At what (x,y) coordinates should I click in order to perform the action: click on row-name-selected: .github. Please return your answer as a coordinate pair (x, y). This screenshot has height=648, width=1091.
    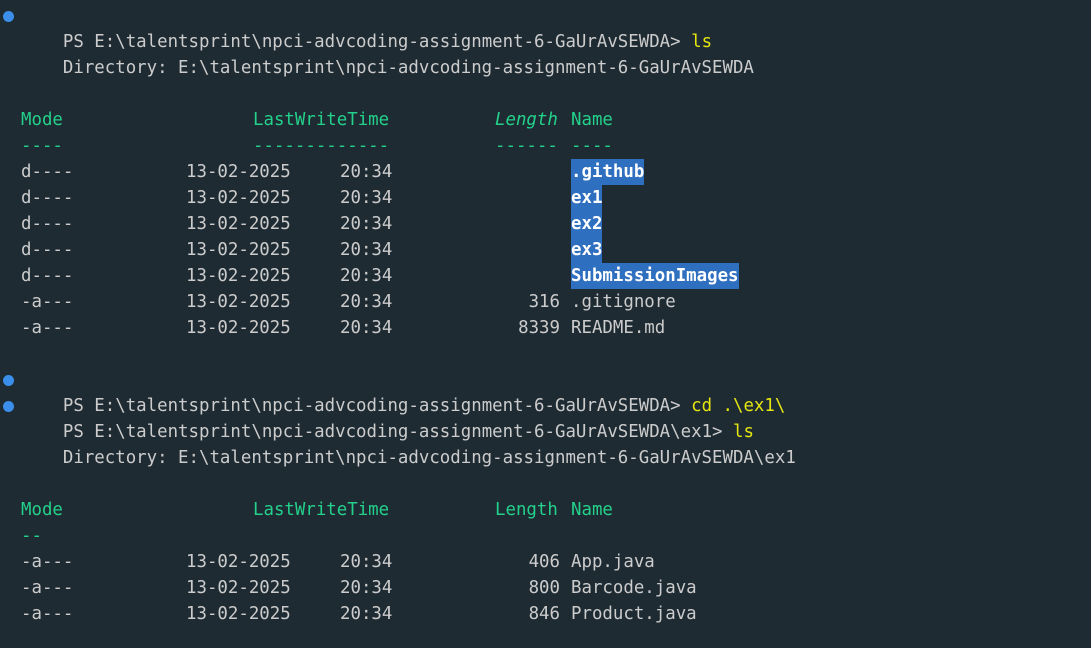
    Looking at the image, I should click on (608, 172).